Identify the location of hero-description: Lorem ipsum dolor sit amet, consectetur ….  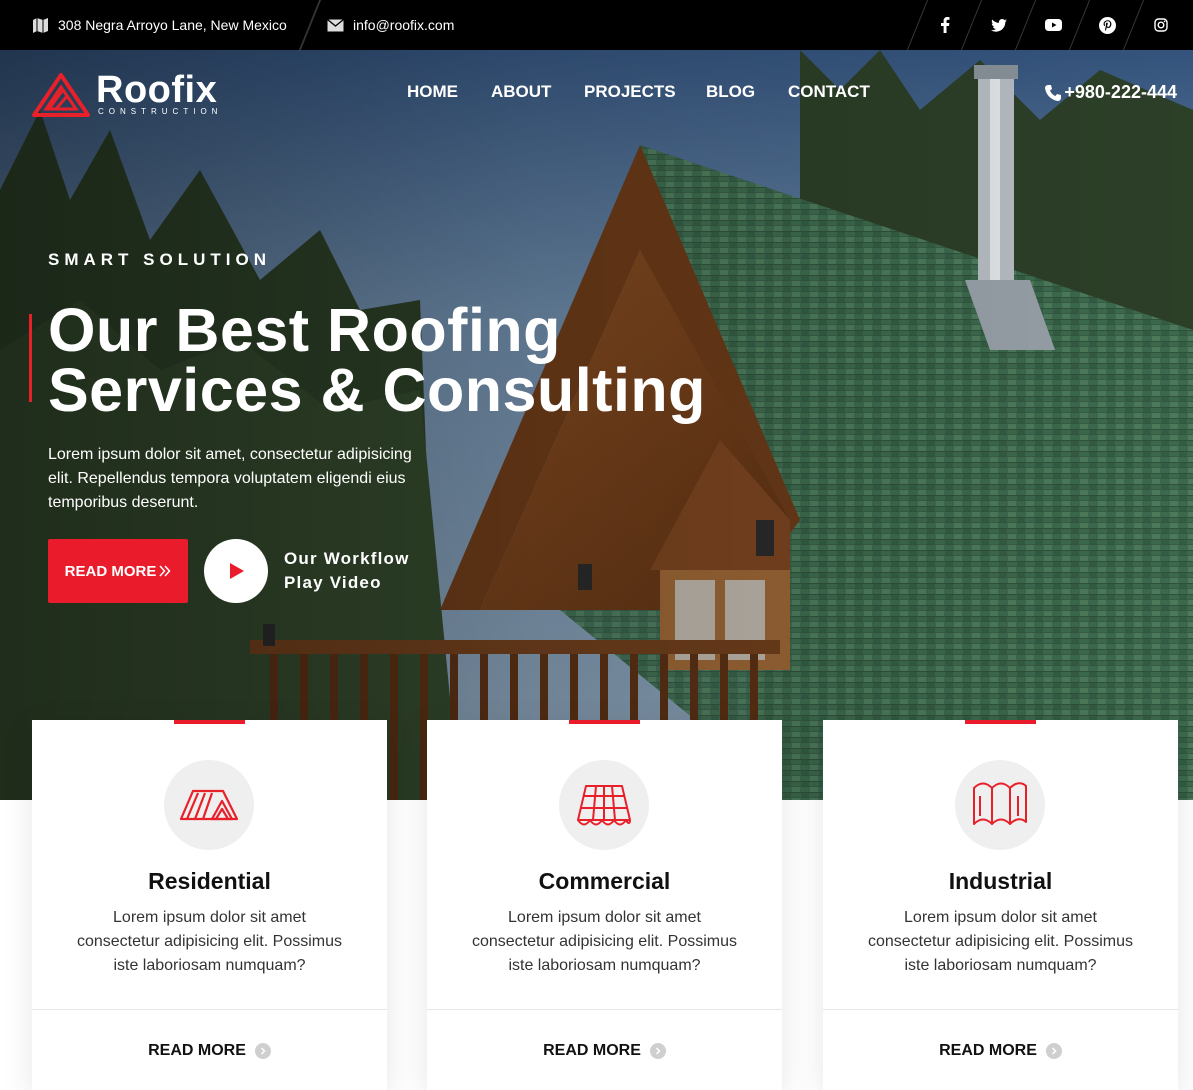
(230, 478).